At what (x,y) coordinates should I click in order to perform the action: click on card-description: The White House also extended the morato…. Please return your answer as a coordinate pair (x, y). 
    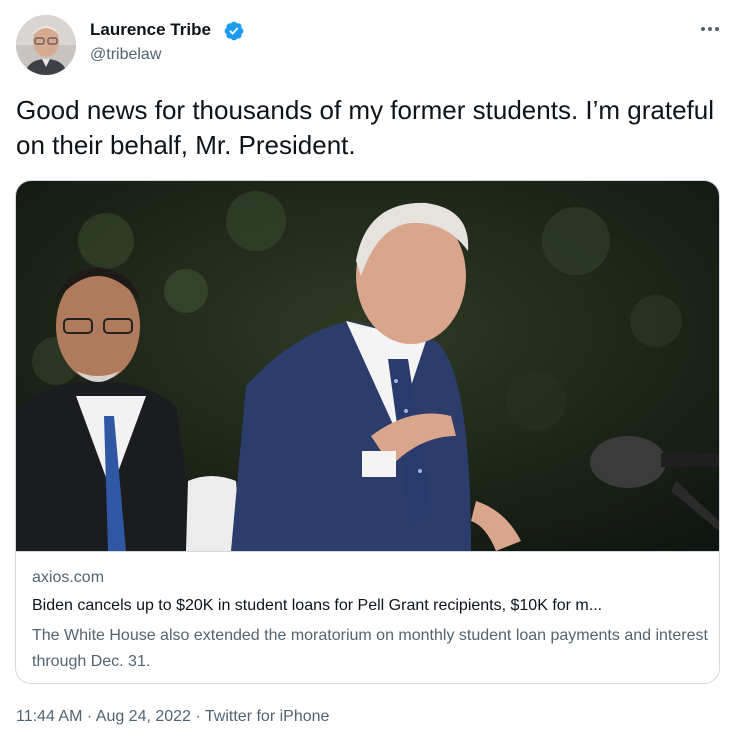
    Looking at the image, I should click on (370, 648).